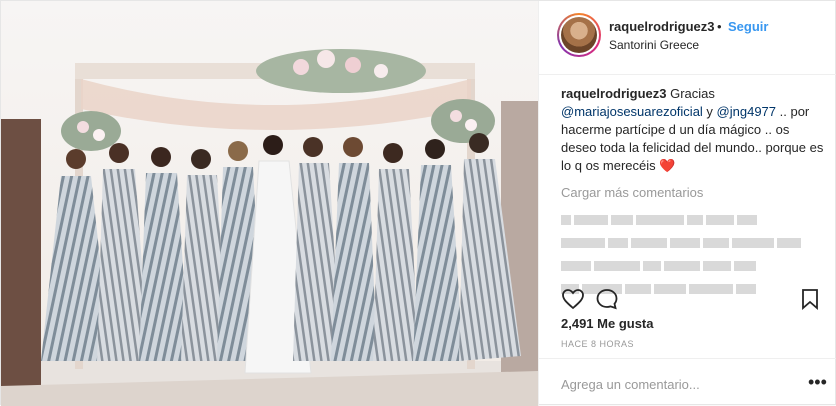 The image size is (836, 406). I want to click on location-link: Santorini Greece, so click(654, 45).